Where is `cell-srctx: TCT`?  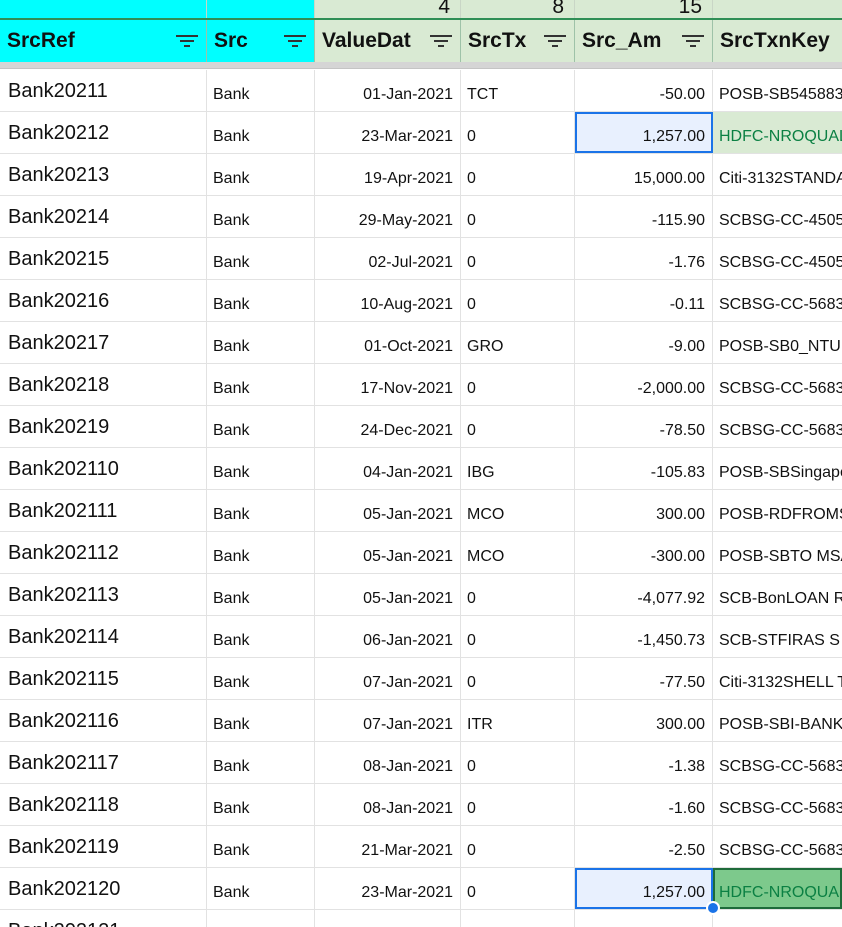
cell-srctx: TCT is located at coordinates (518, 90).